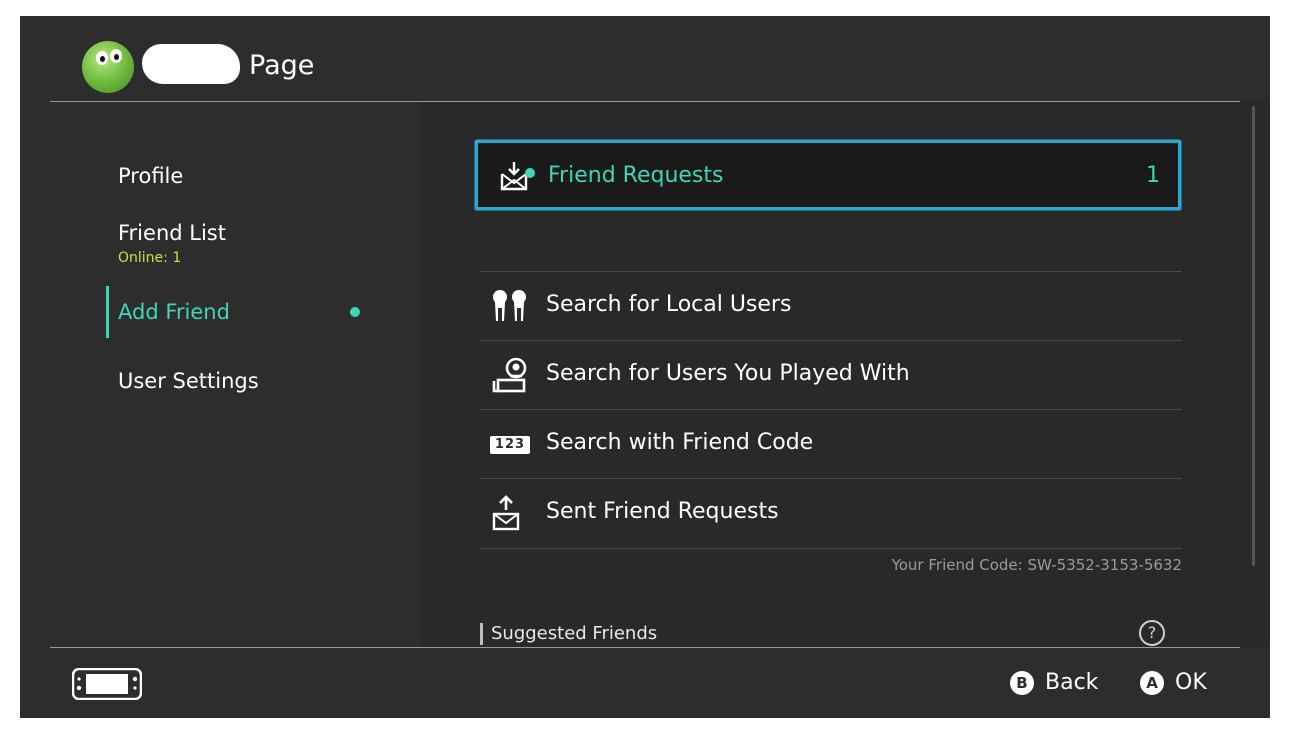 This screenshot has width=1292, height=740. Describe the element at coordinates (108, 67) in the screenshot. I see `user-avatar` at that location.